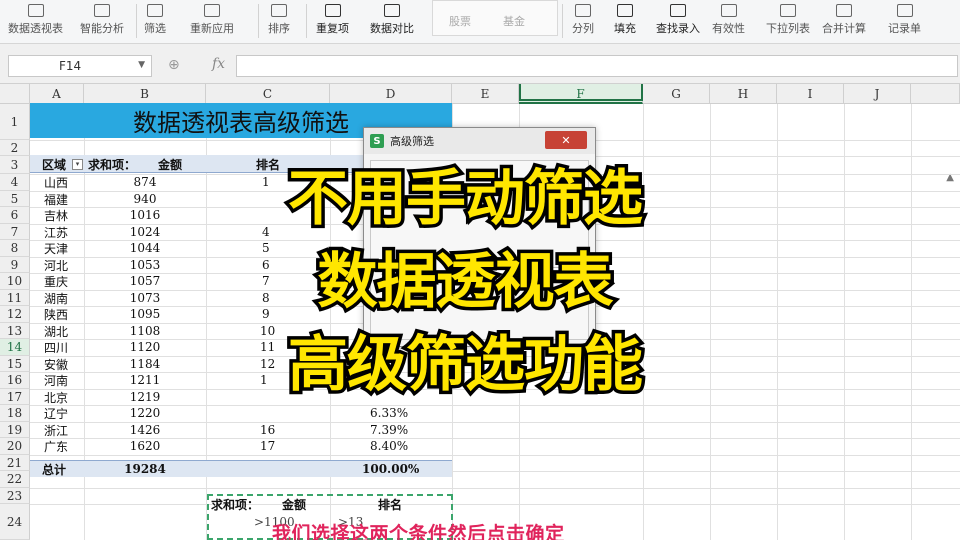  What do you see at coordinates (102, 20) in the screenshot?
I see `smart-analysis-button: 智能分析` at bounding box center [102, 20].